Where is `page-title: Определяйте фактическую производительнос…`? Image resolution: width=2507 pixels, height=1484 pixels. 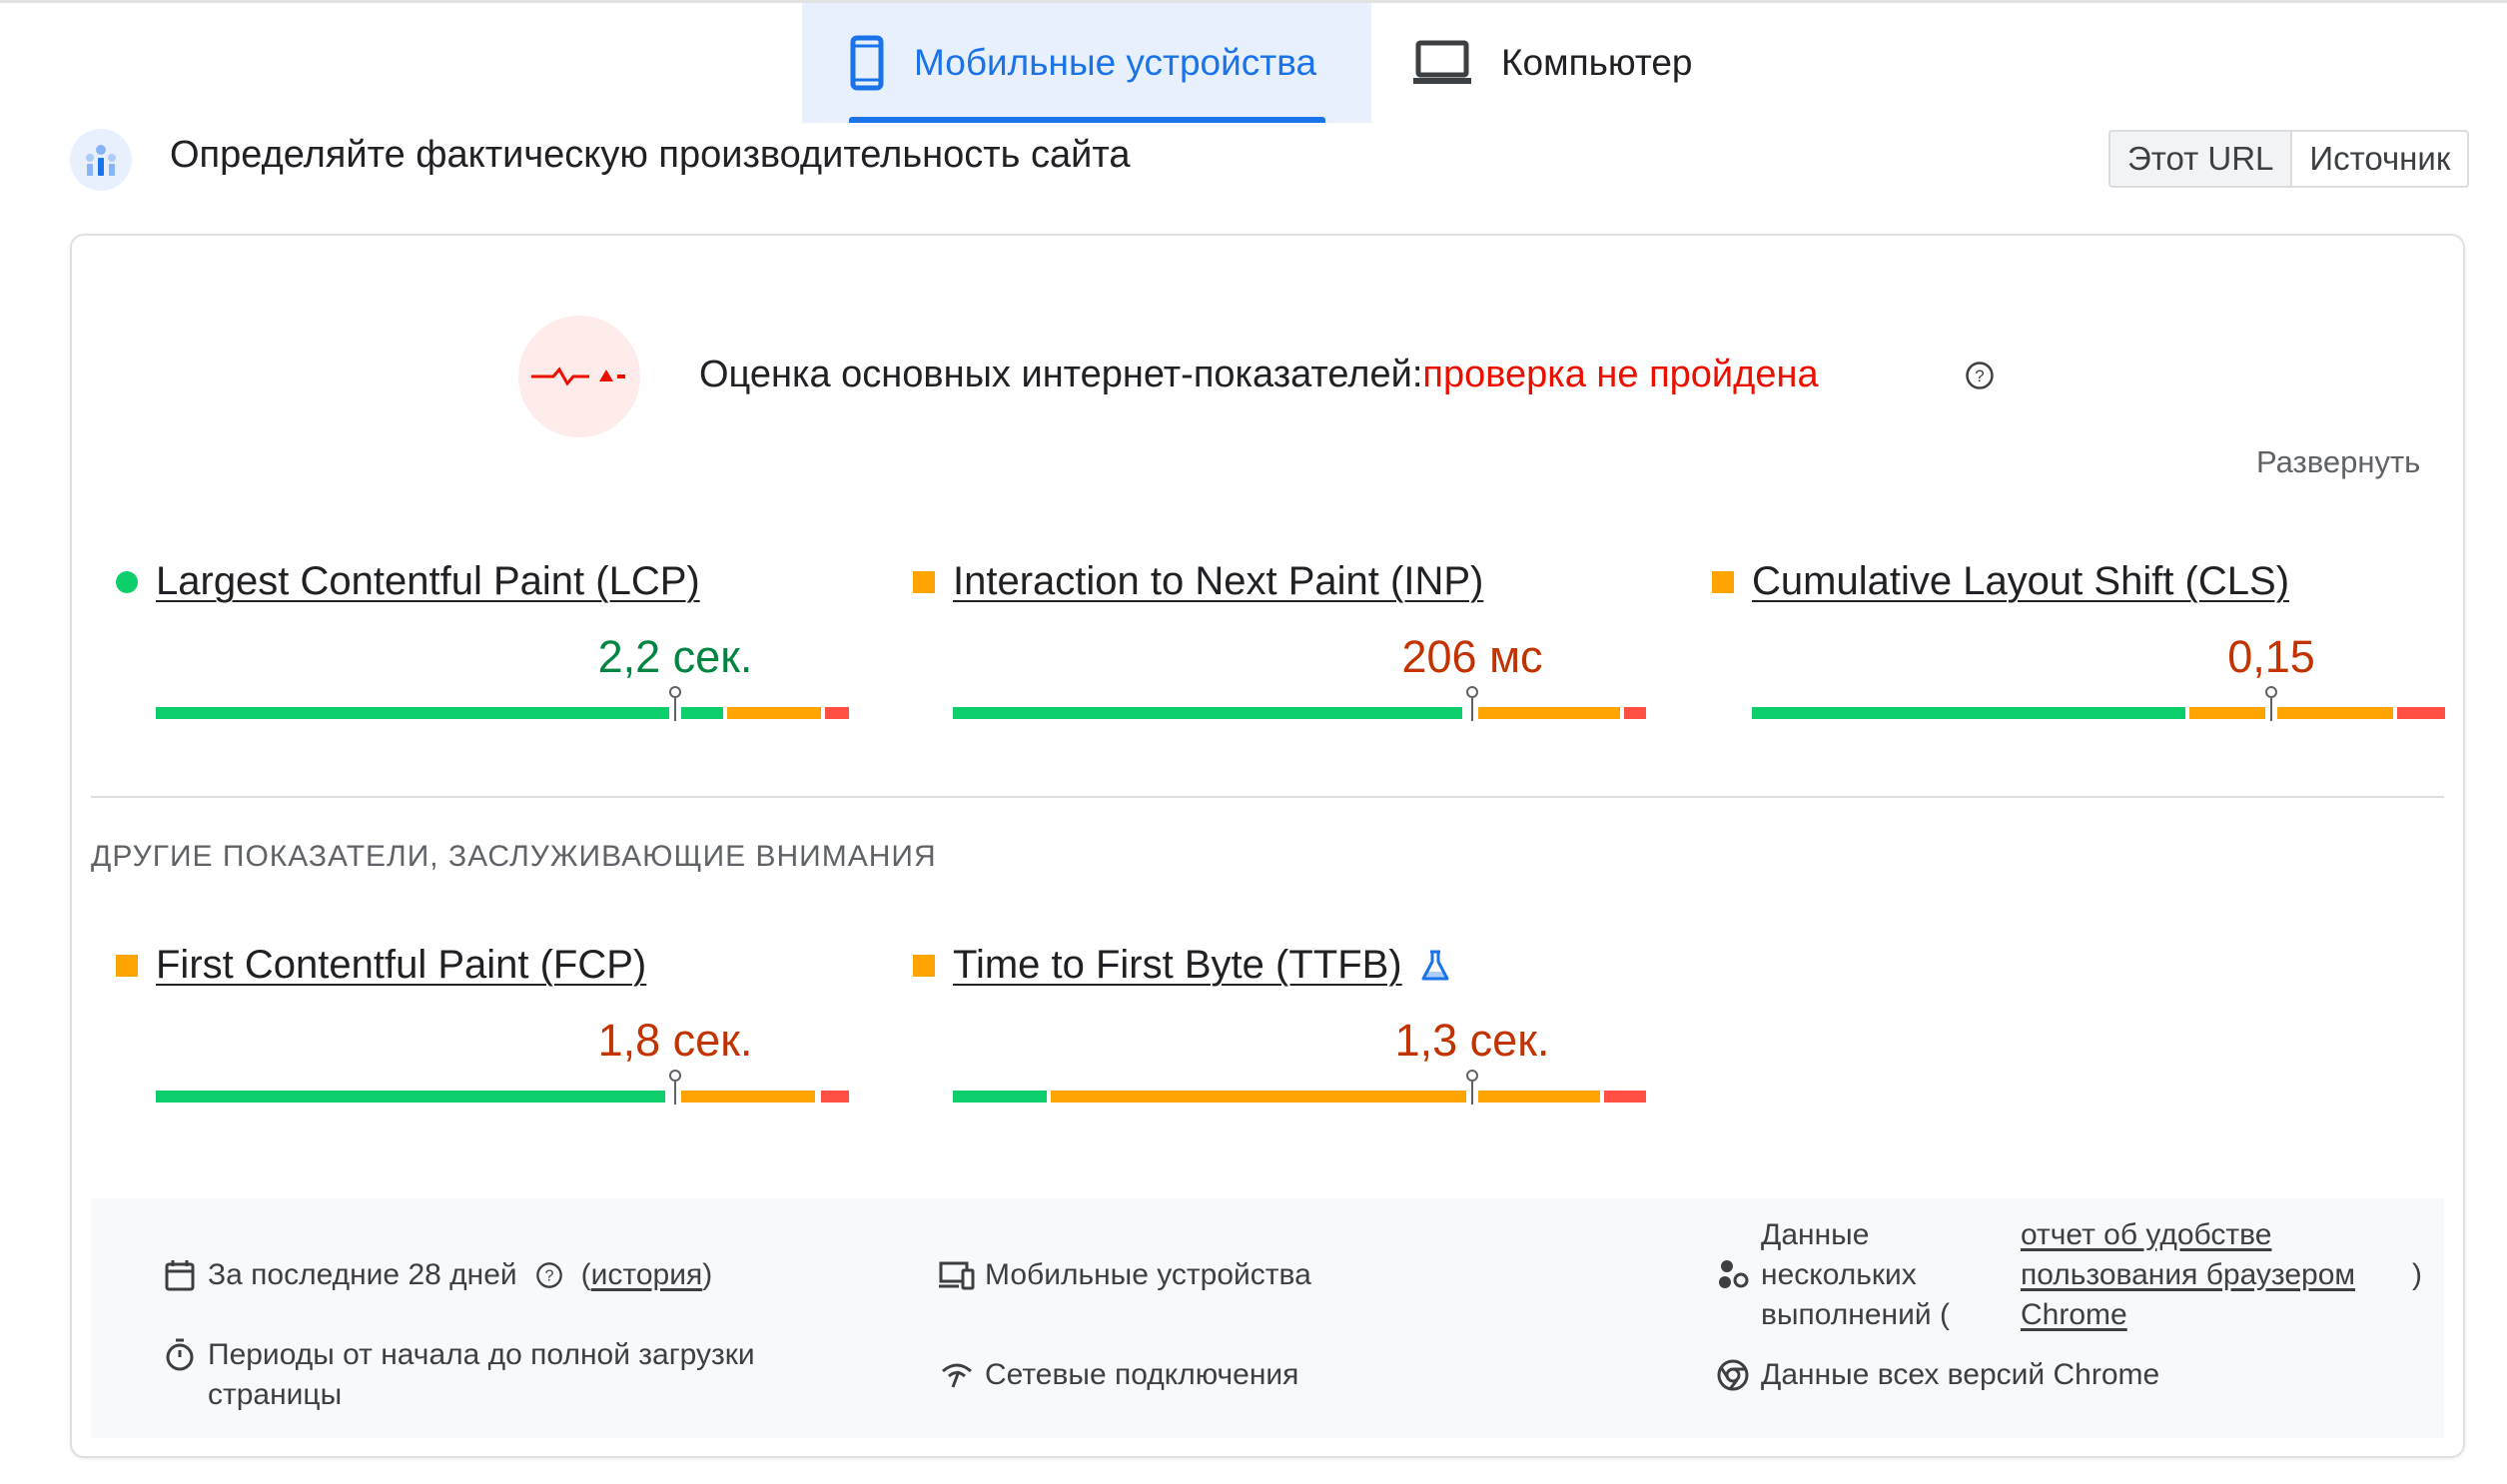
page-title: Определяйте фактическую производительнос… is located at coordinates (651, 155).